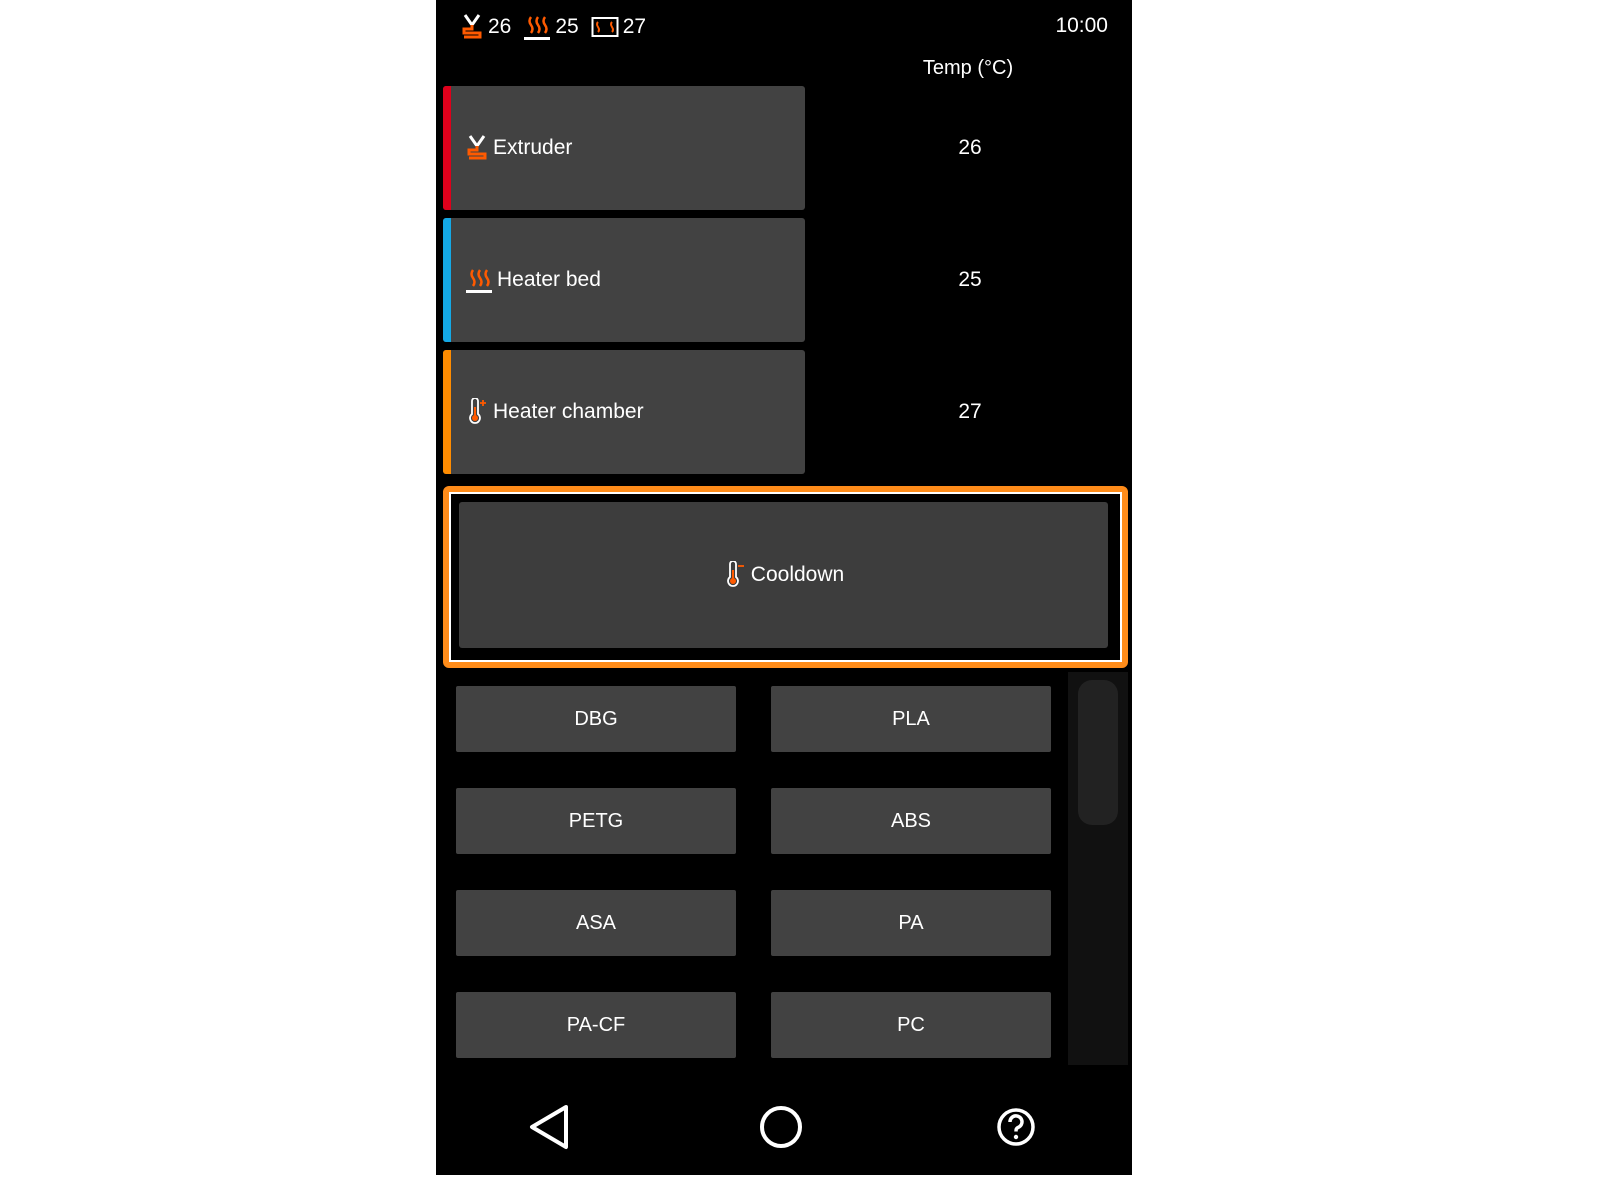 The image size is (1600, 1199). What do you see at coordinates (477, 411) in the screenshot?
I see `thermometer-plus-icon` at bounding box center [477, 411].